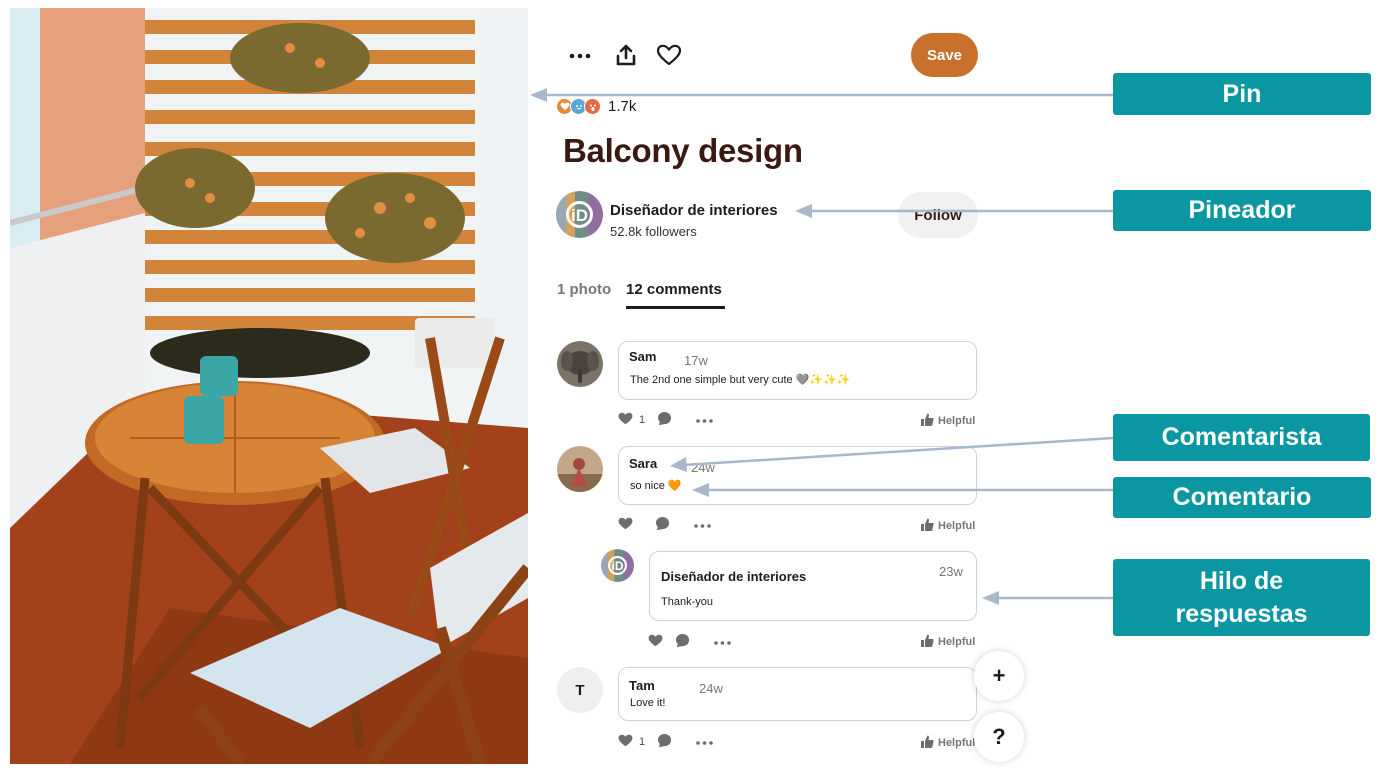 Image resolution: width=1400 pixels, height=774 pixels. Describe the element at coordinates (803, 211) in the screenshot. I see `arrowhead-pinner` at that location.